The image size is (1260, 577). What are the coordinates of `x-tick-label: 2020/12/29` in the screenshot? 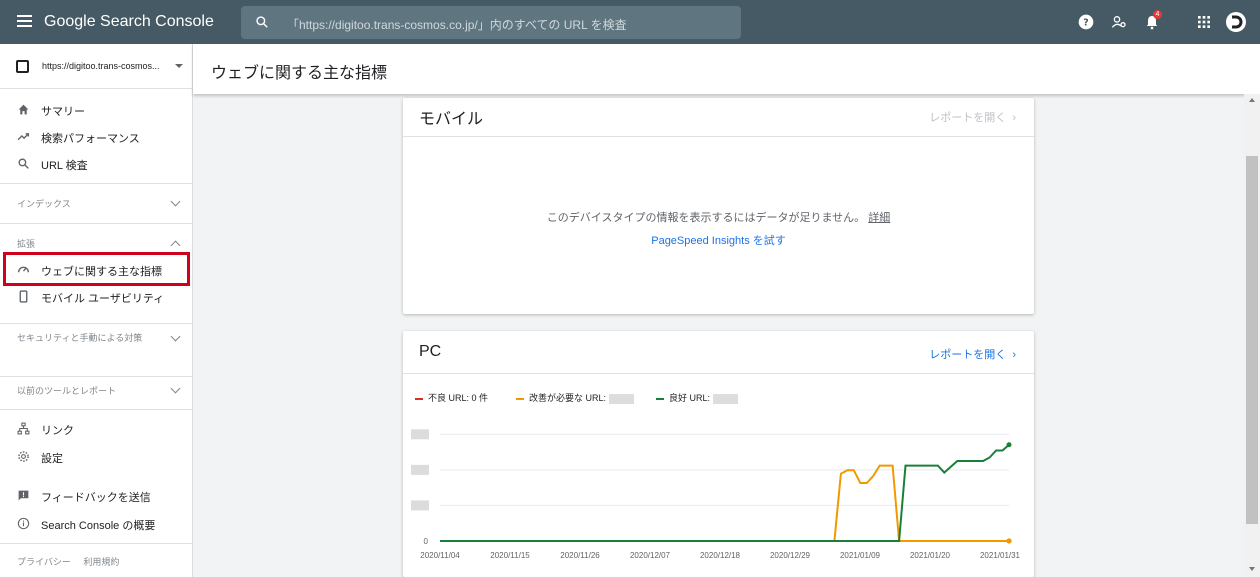 It's located at (790, 555).